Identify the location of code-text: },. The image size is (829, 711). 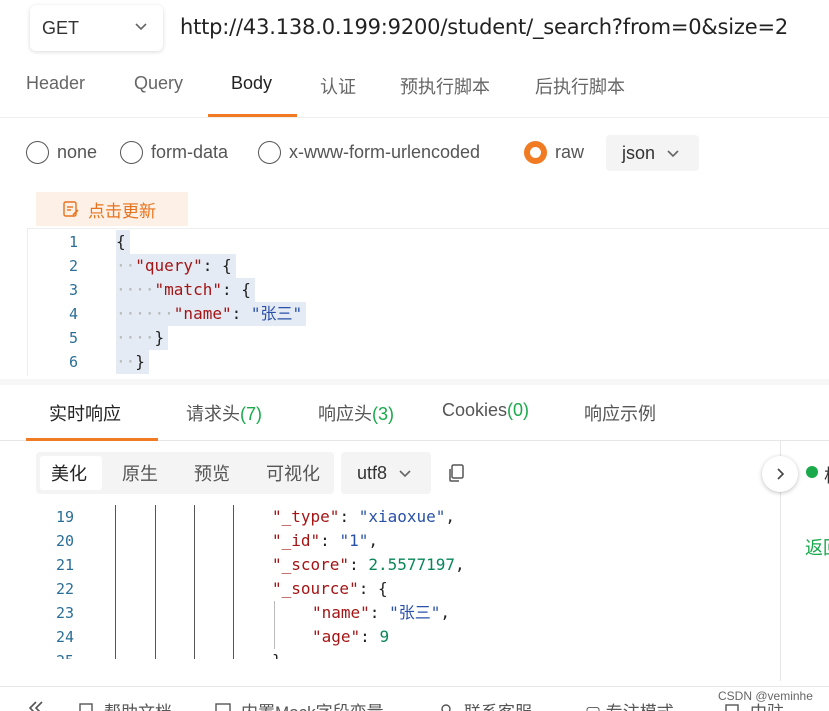
(281, 654).